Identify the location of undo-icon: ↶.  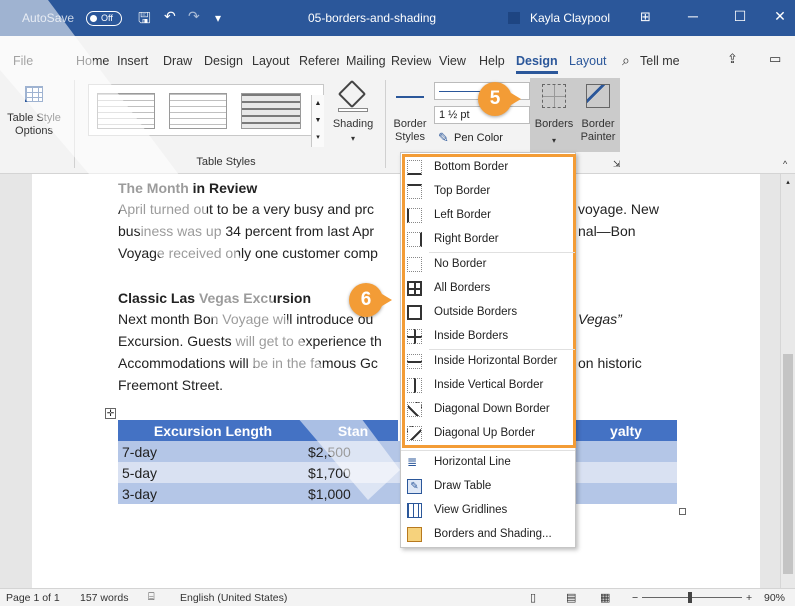
(170, 16).